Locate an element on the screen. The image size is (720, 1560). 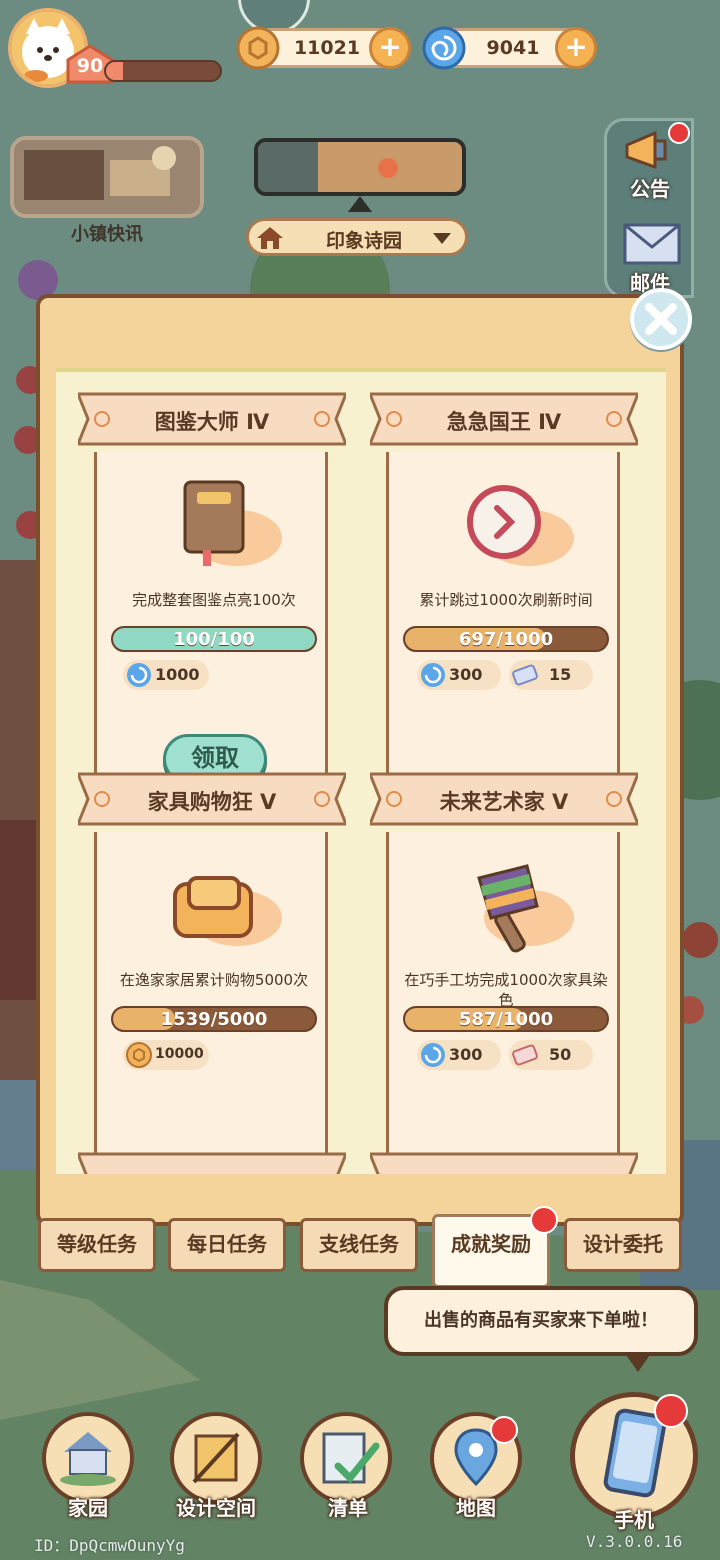
achievement-title: 图鉴大师 Ⅳ is located at coordinates (212, 422).